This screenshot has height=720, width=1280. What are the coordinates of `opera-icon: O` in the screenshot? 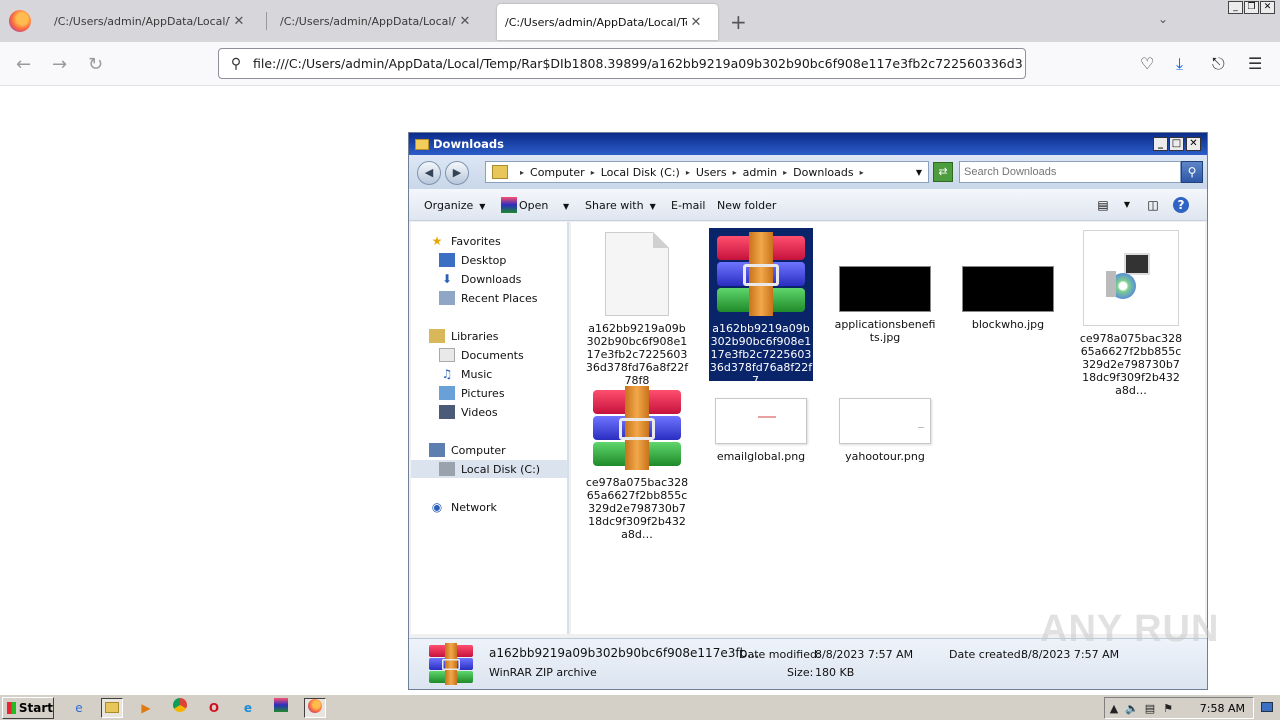 It's located at (214, 708).